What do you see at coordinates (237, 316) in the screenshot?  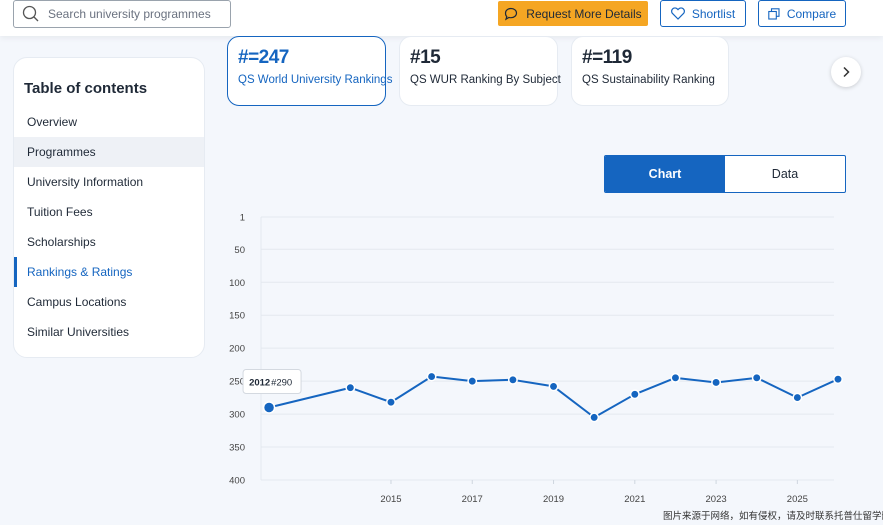 I see `y-tick-label: 150` at bounding box center [237, 316].